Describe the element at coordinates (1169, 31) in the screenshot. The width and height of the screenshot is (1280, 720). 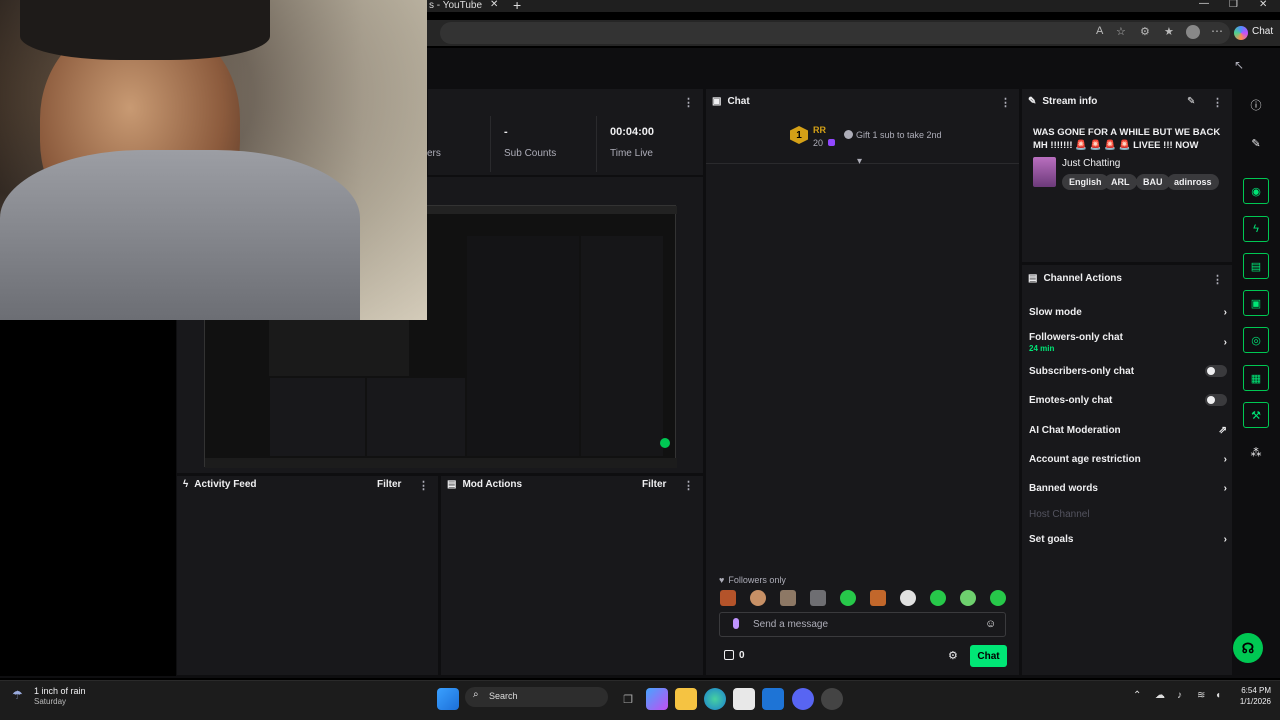
I see `favorites-bar-icon: ★` at that location.